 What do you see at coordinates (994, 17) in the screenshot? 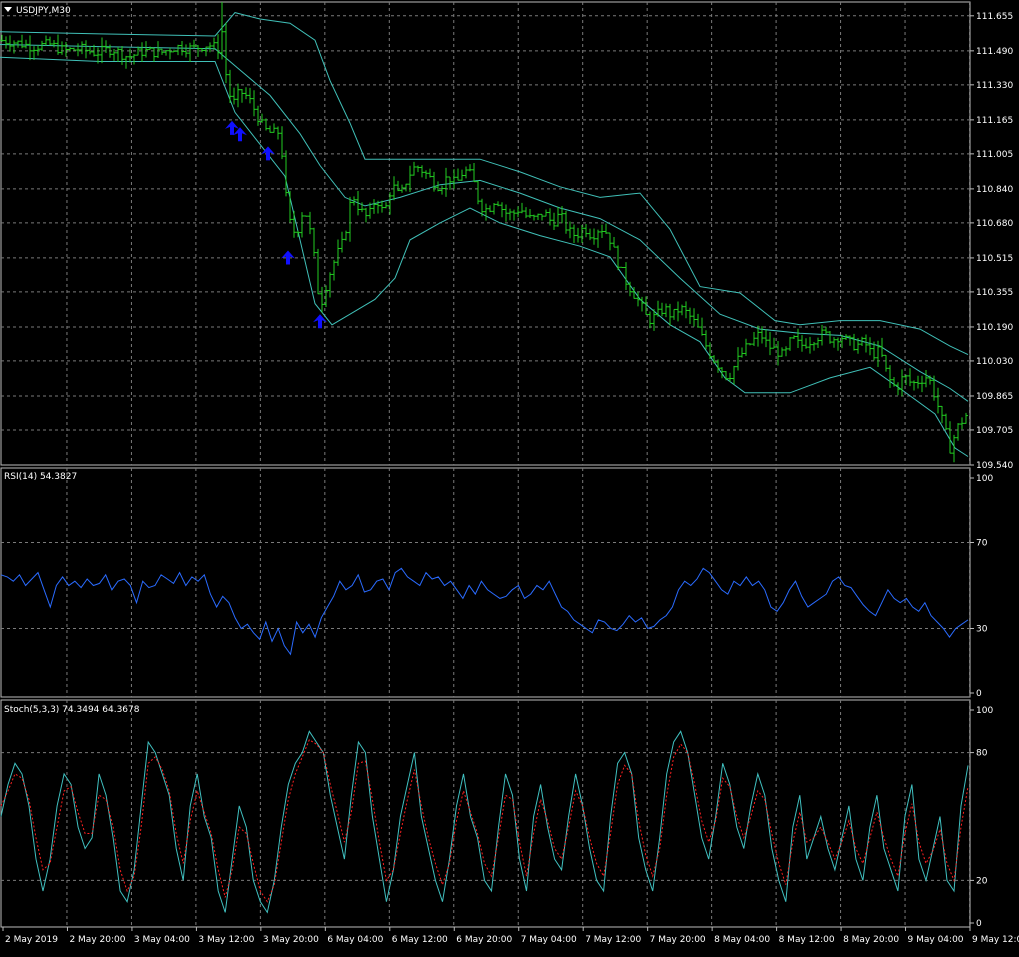
I see `price-tick-label: 111.655` at bounding box center [994, 17].